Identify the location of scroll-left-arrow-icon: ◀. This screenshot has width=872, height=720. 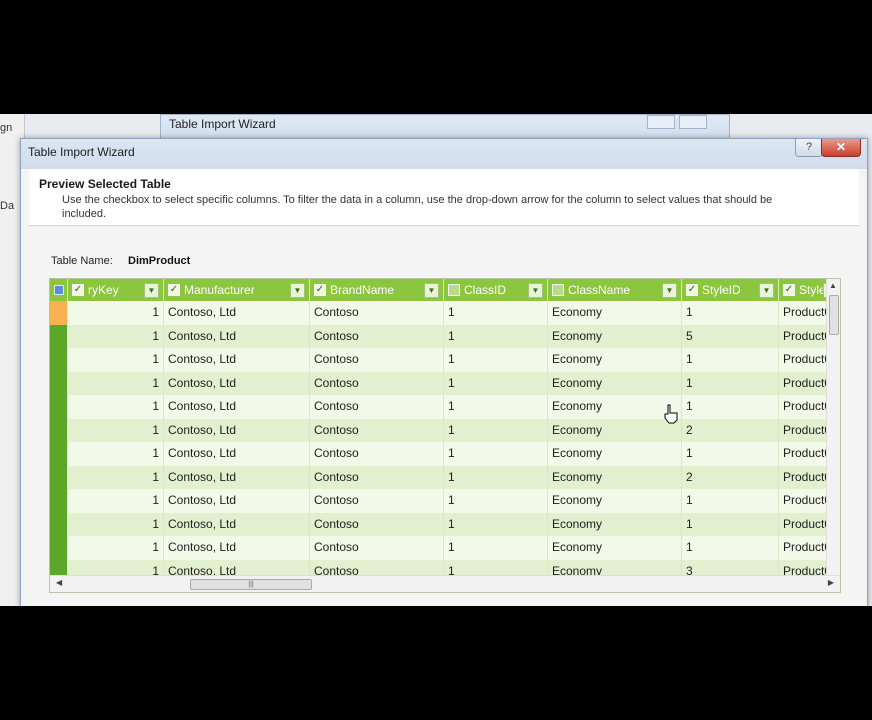
(59, 582).